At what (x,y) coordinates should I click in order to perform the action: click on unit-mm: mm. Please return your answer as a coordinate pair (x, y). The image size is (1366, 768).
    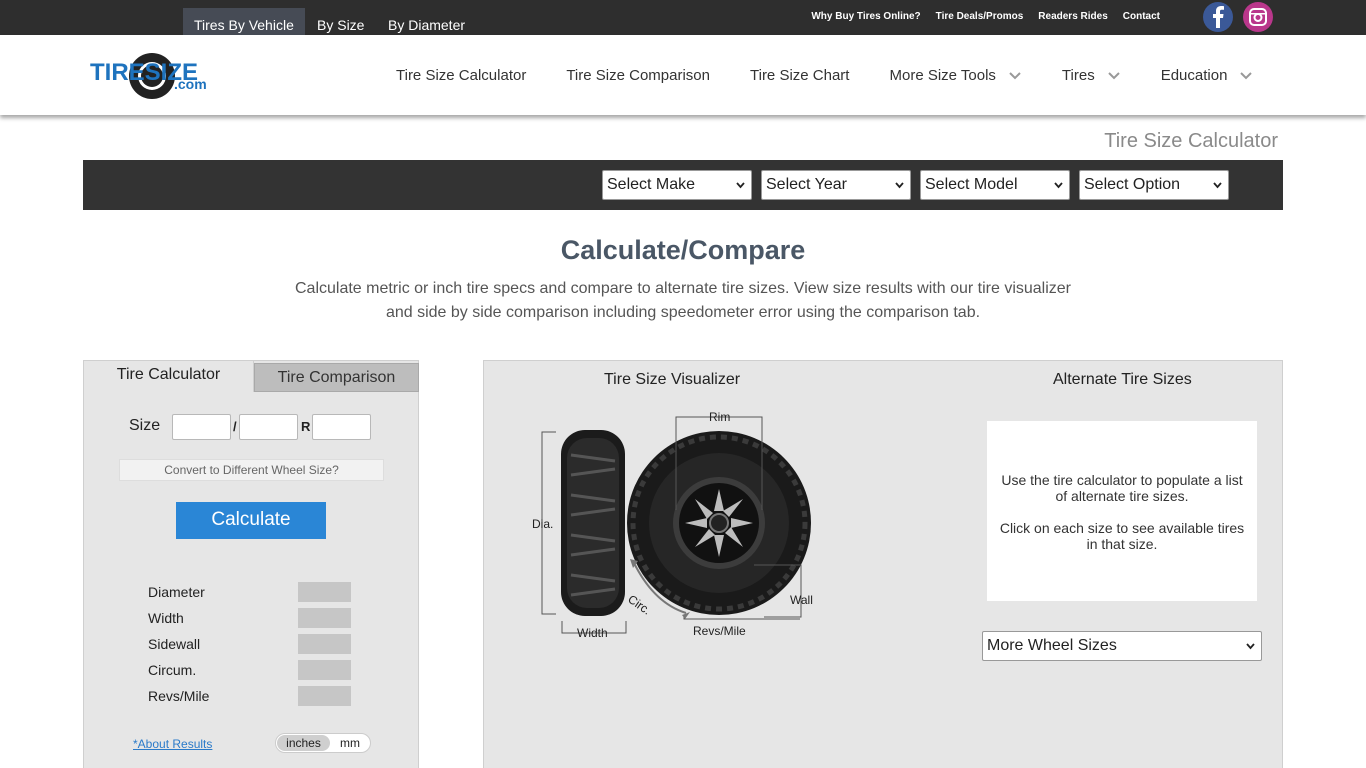
    Looking at the image, I should click on (350, 743).